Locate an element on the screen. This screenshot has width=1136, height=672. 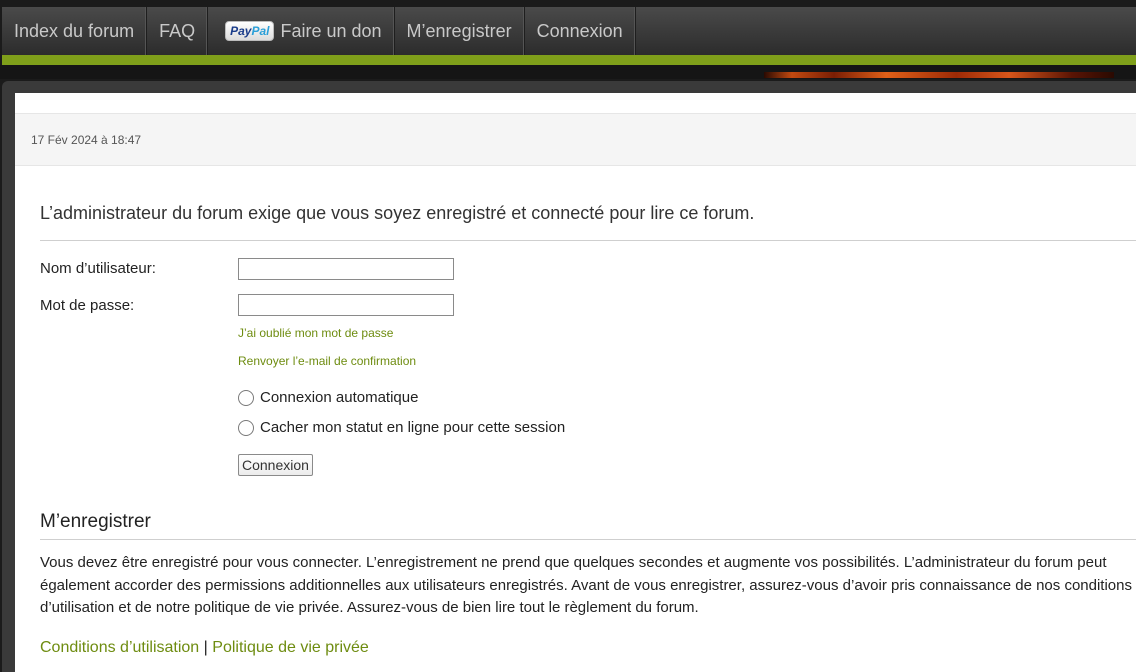
auto-login-label: Connexion automatique is located at coordinates (339, 397).